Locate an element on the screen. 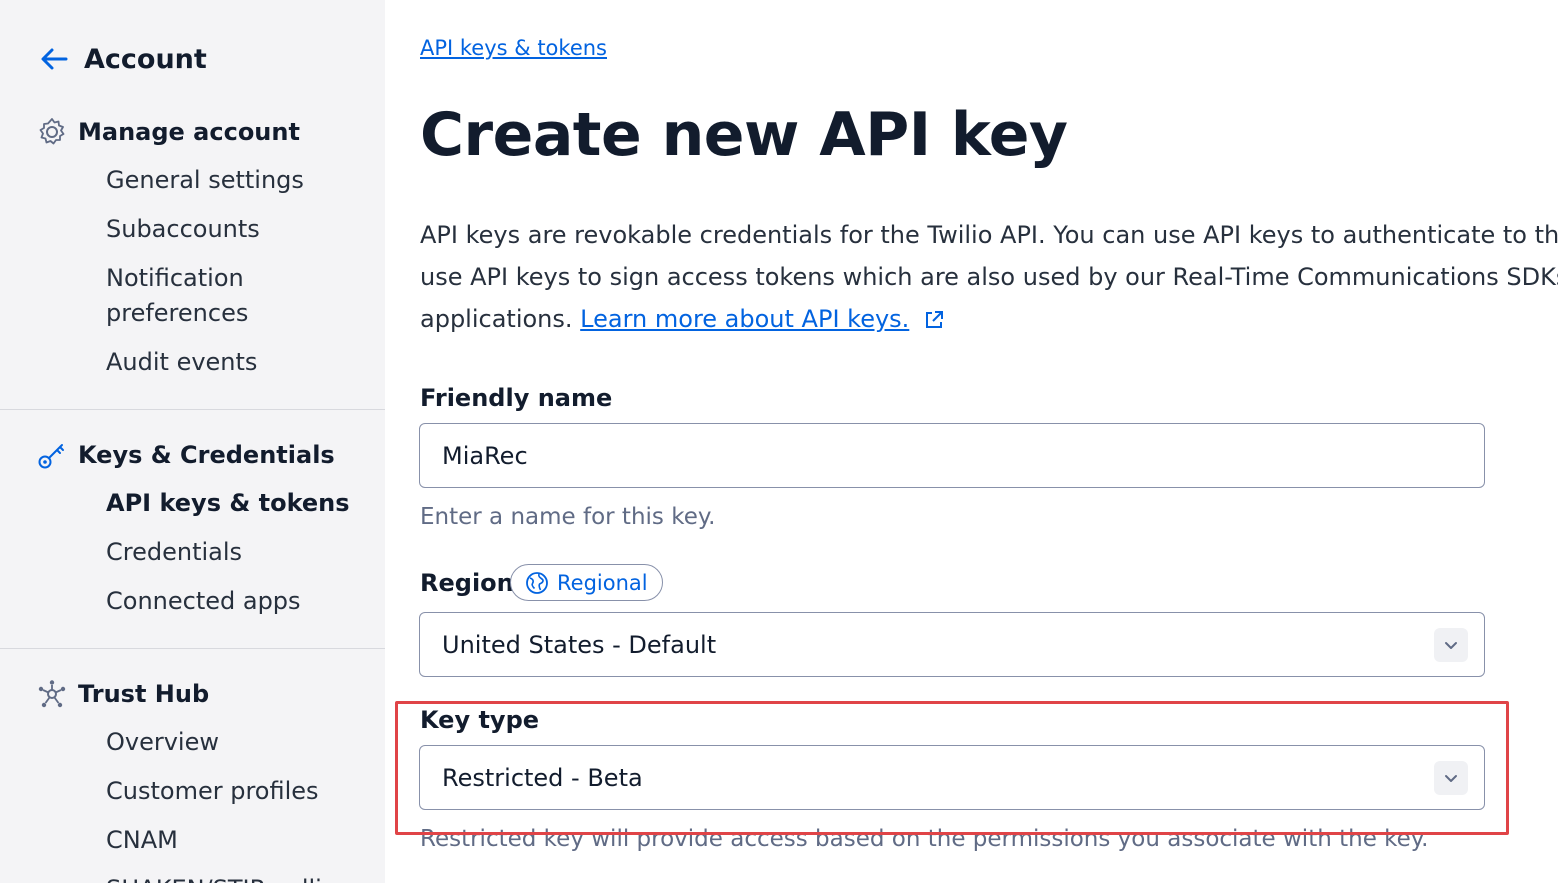 The height and width of the screenshot is (883, 1558). regional-badge: Regional is located at coordinates (586, 582).